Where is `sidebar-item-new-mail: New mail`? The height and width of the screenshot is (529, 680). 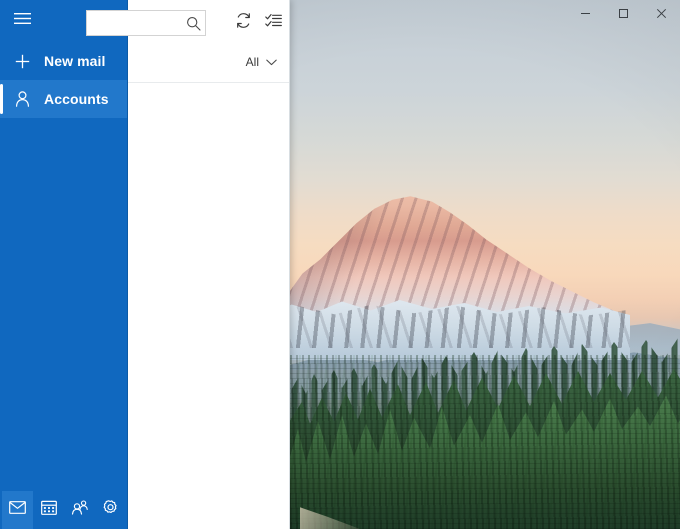
sidebar-item-new-mail: New mail is located at coordinates (63, 61).